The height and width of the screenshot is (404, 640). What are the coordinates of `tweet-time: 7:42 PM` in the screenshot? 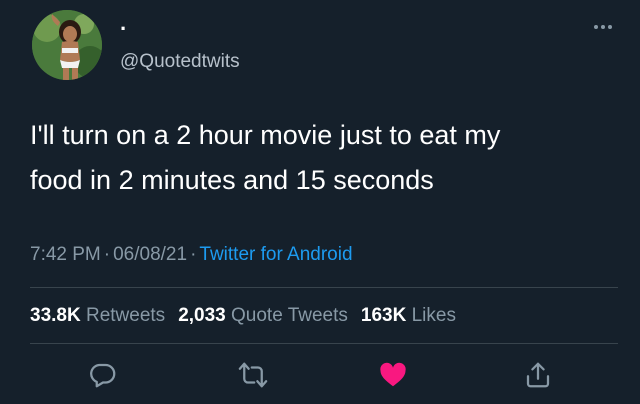 It's located at (65, 254).